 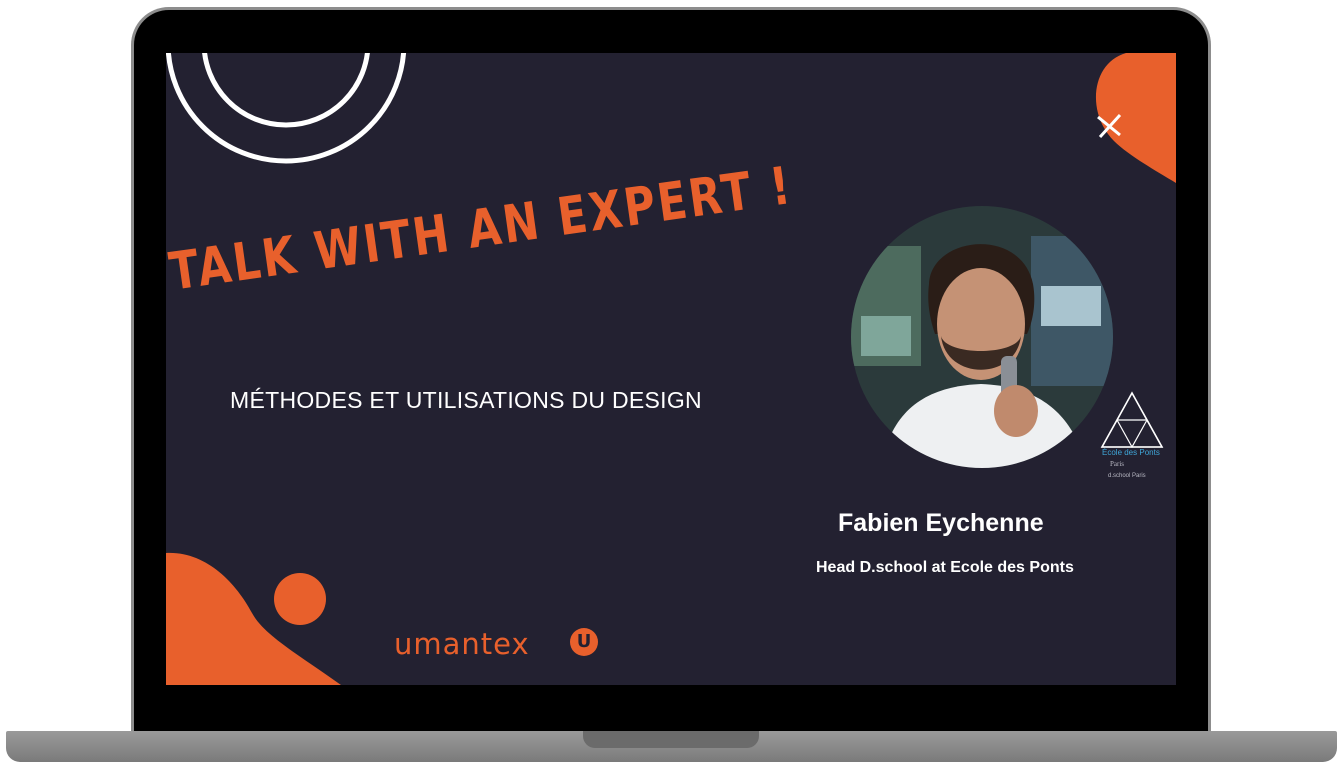 I want to click on outer-ring, so click(x=286, y=108).